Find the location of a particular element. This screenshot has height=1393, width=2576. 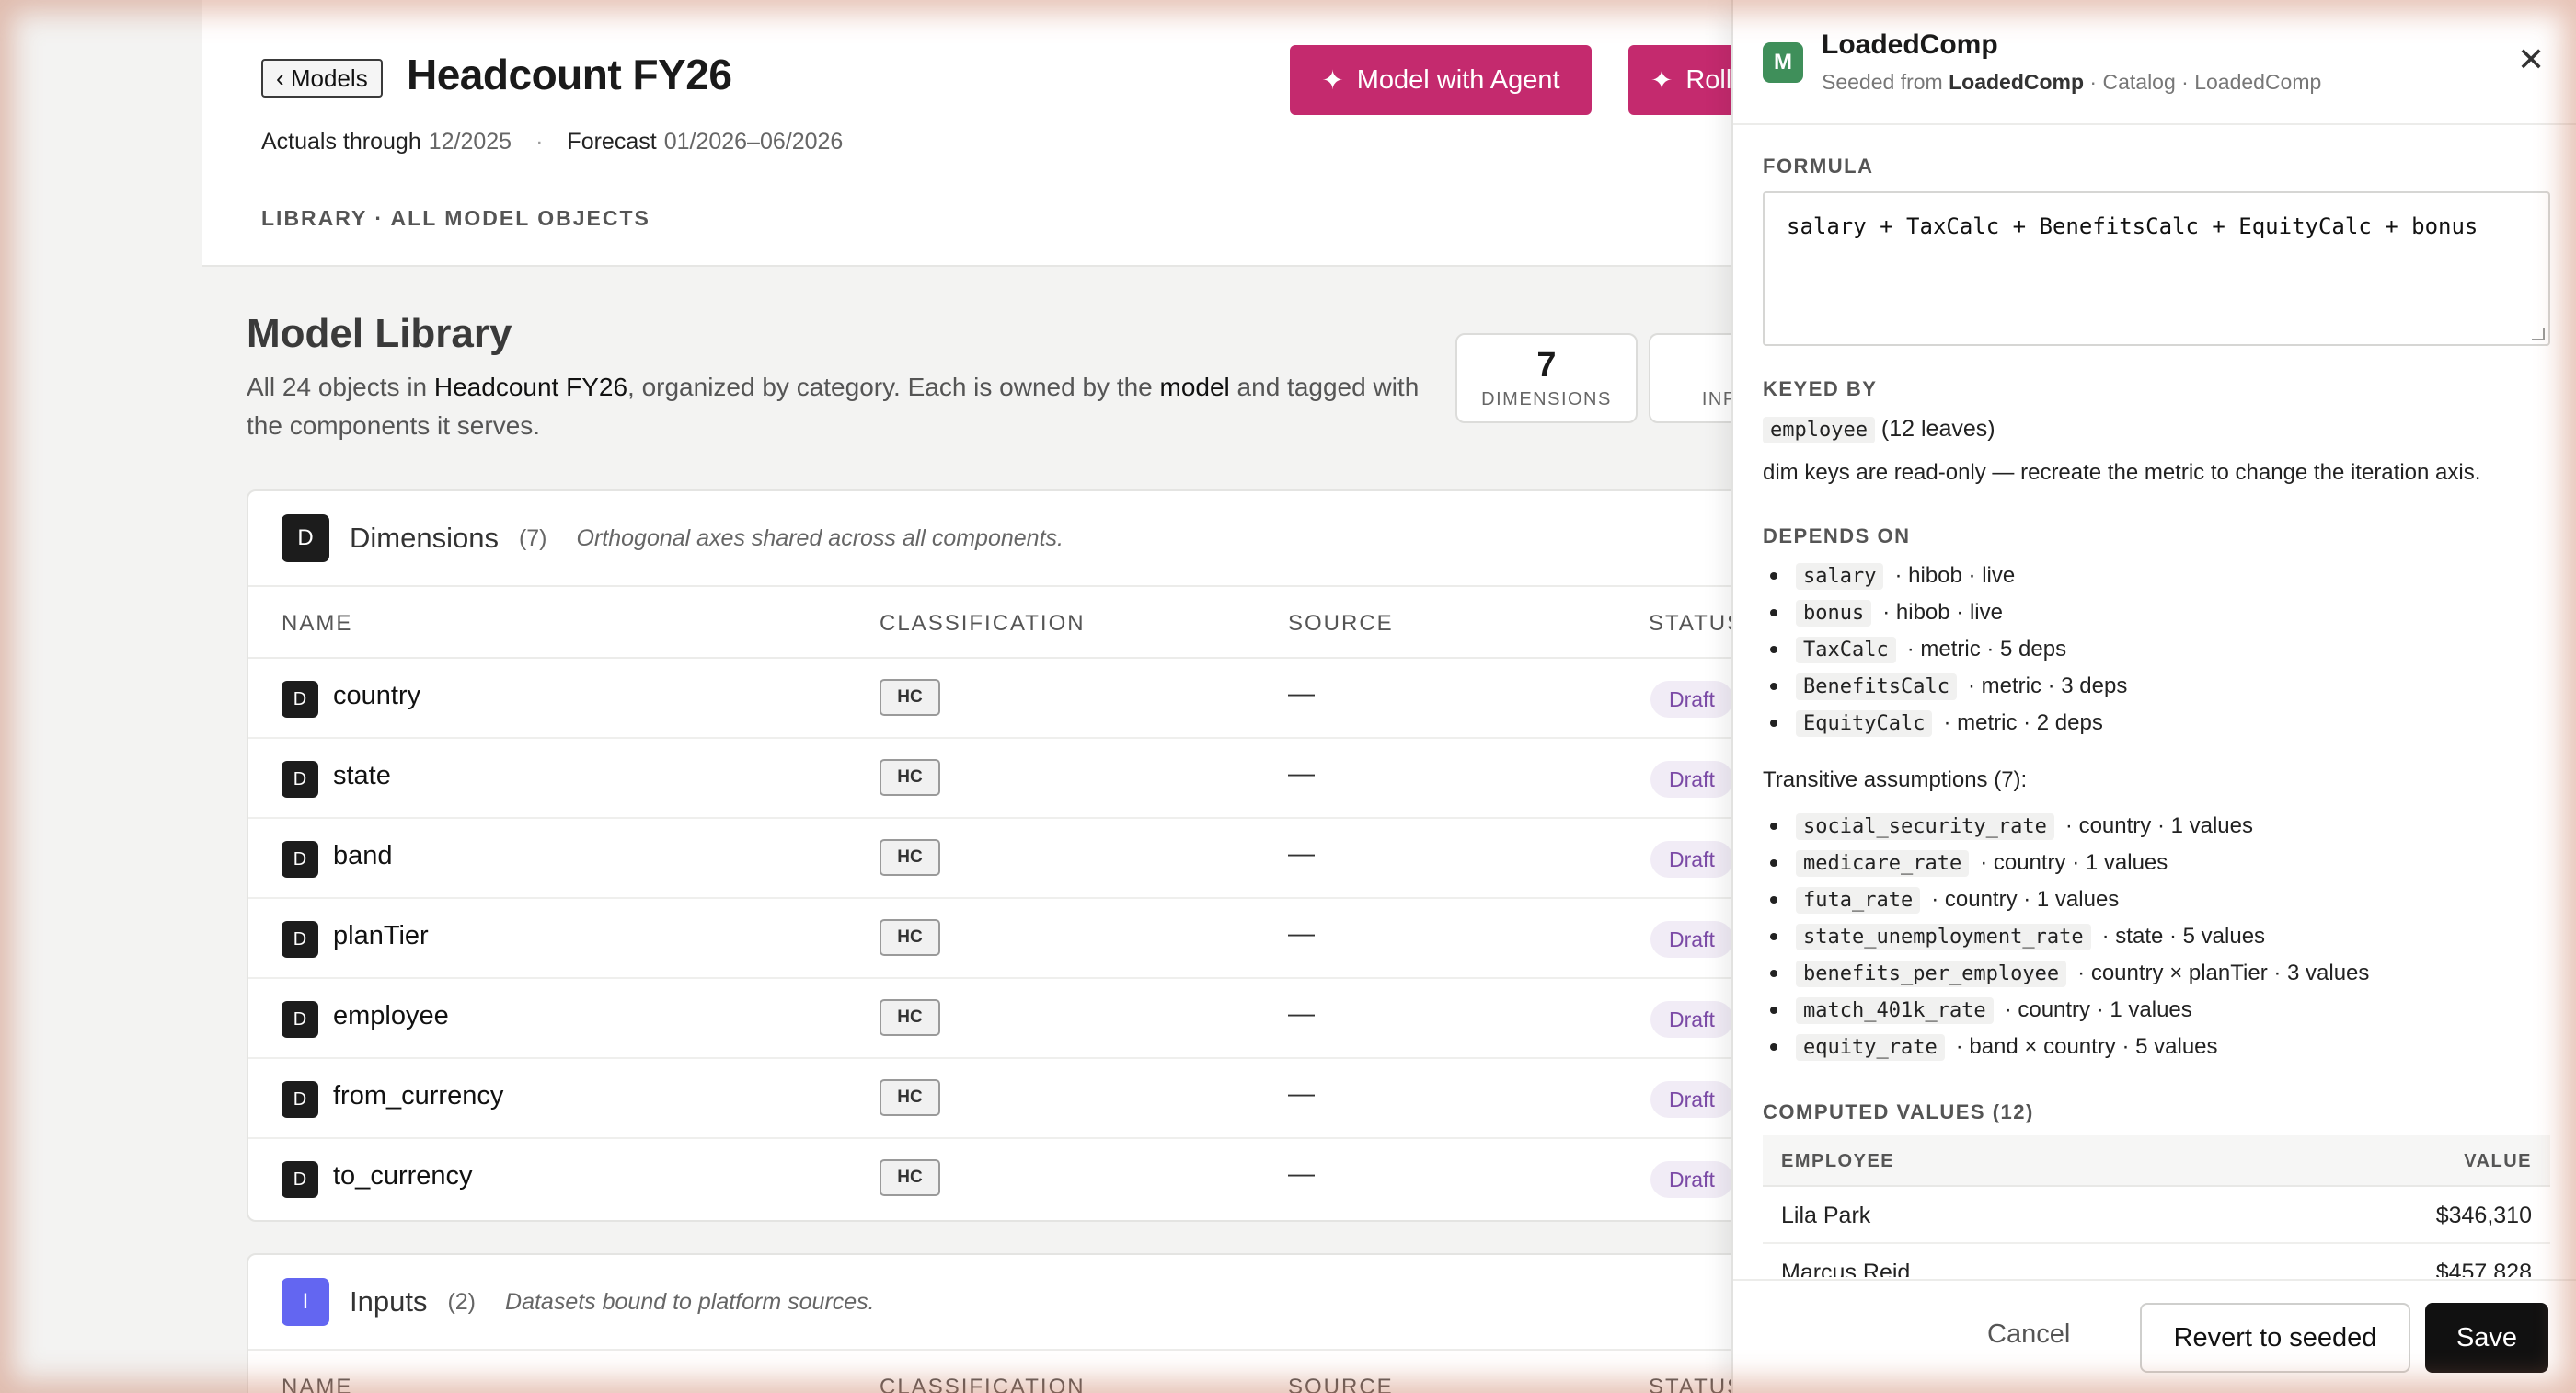

dependency-chip: match_401k_rate is located at coordinates (1895, 1010).